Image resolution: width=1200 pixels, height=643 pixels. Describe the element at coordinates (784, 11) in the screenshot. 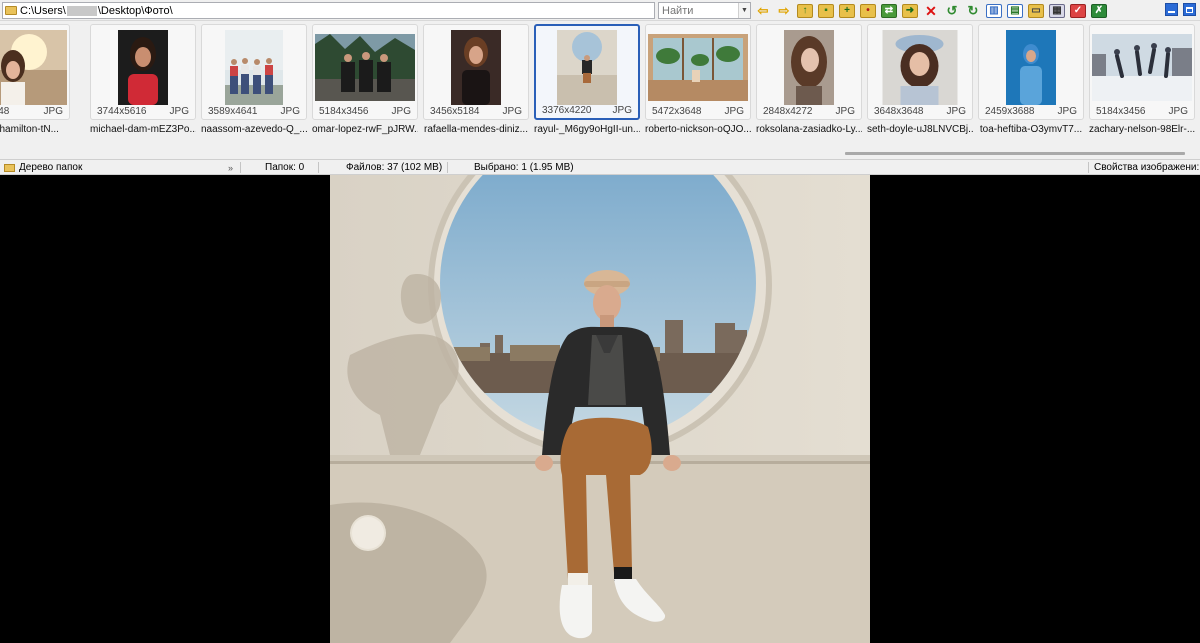

I see `forward-arrow-icon: ⇨` at that location.